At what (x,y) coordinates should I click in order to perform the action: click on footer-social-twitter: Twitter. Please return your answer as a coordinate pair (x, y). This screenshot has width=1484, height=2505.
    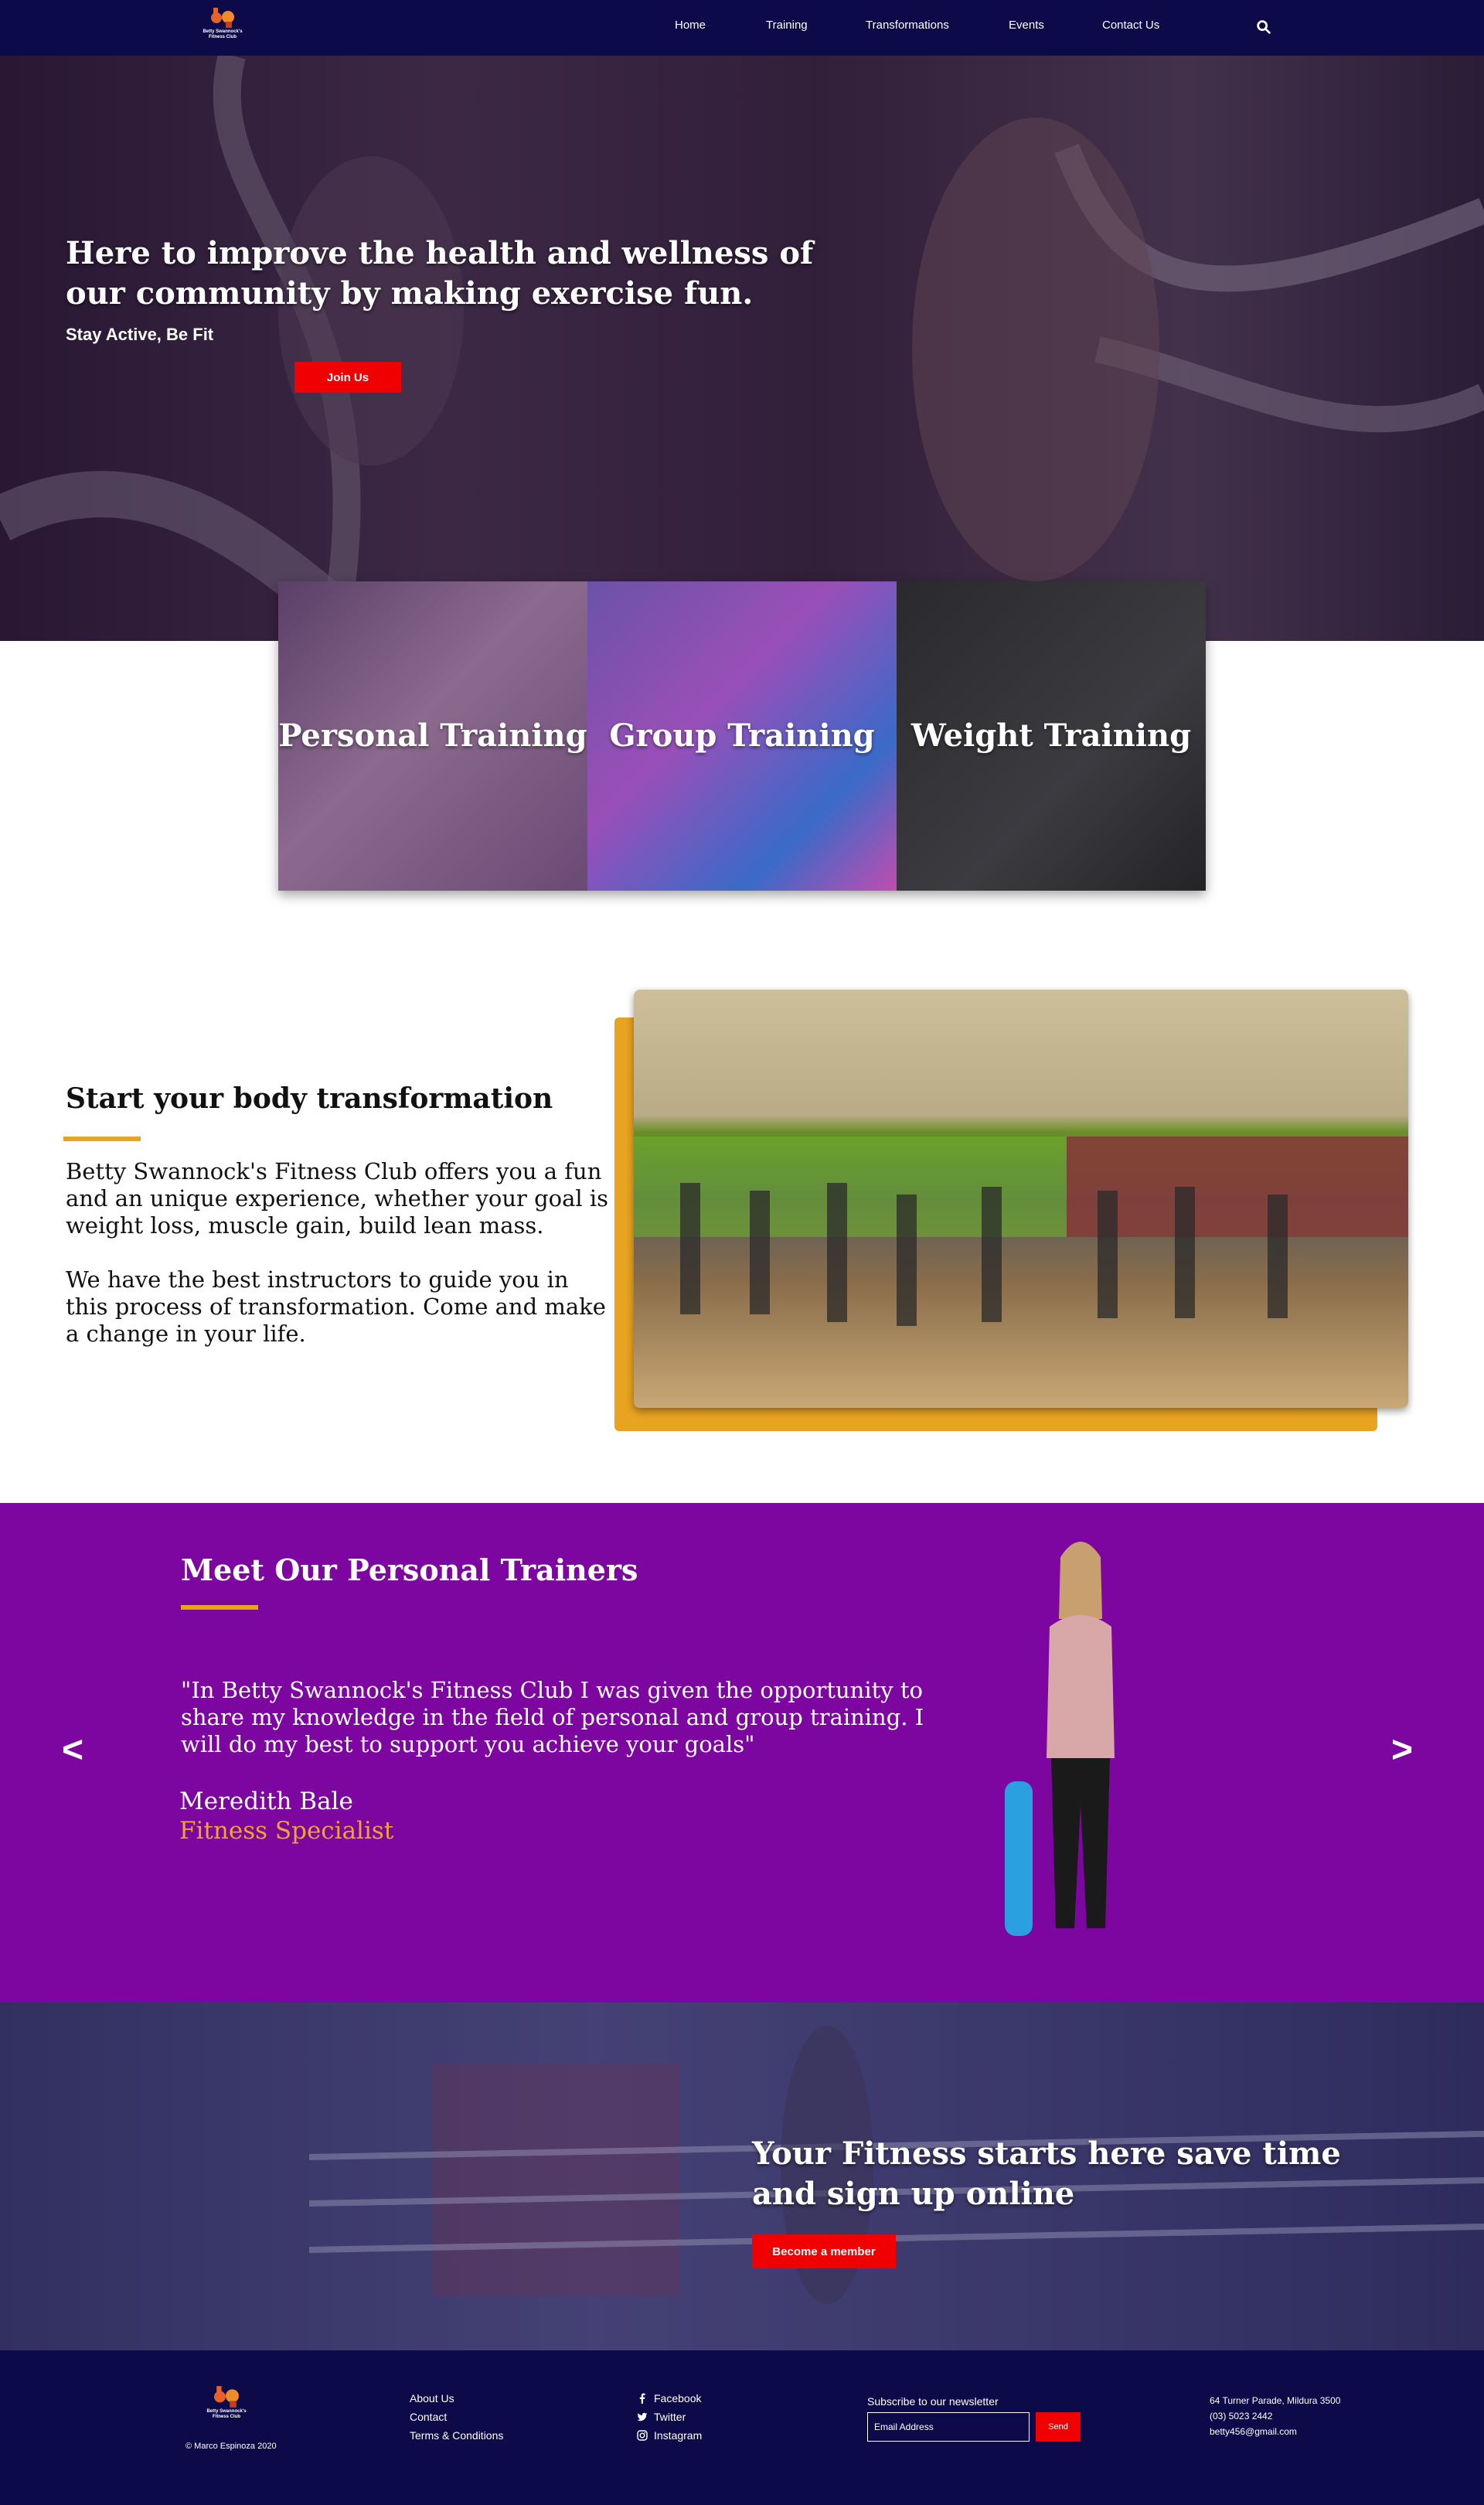
    Looking at the image, I should click on (661, 2417).